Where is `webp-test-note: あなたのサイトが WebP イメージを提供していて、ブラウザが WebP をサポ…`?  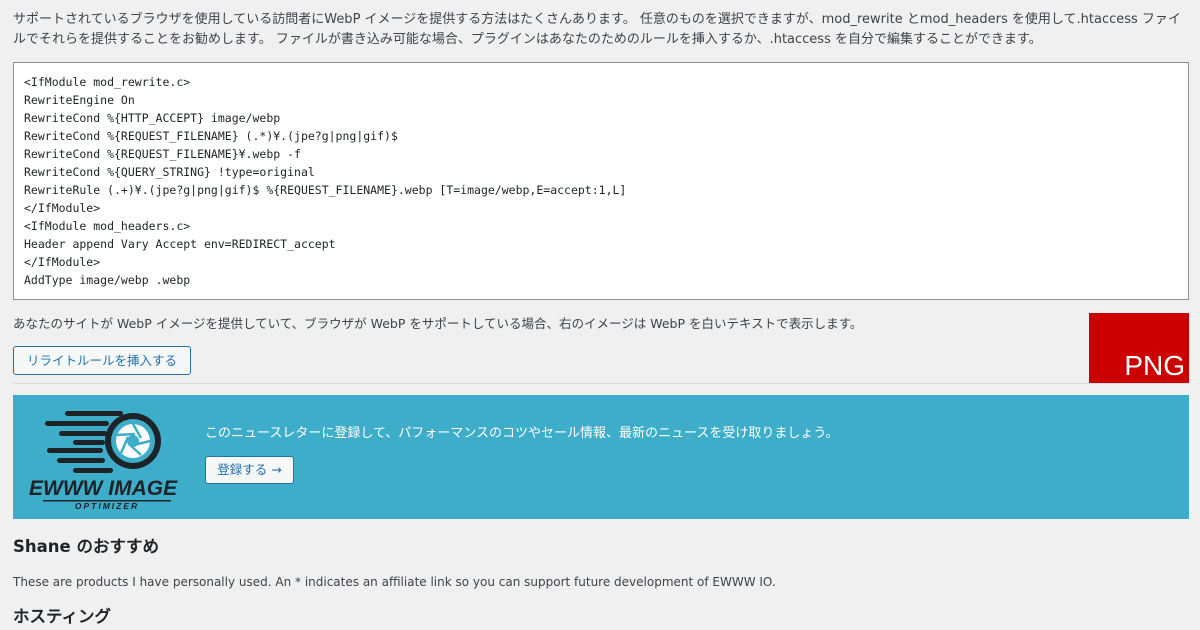 webp-test-note: あなたのサイトが WebP イメージを提供していて、ブラウザが WebP をサポ… is located at coordinates (438, 323).